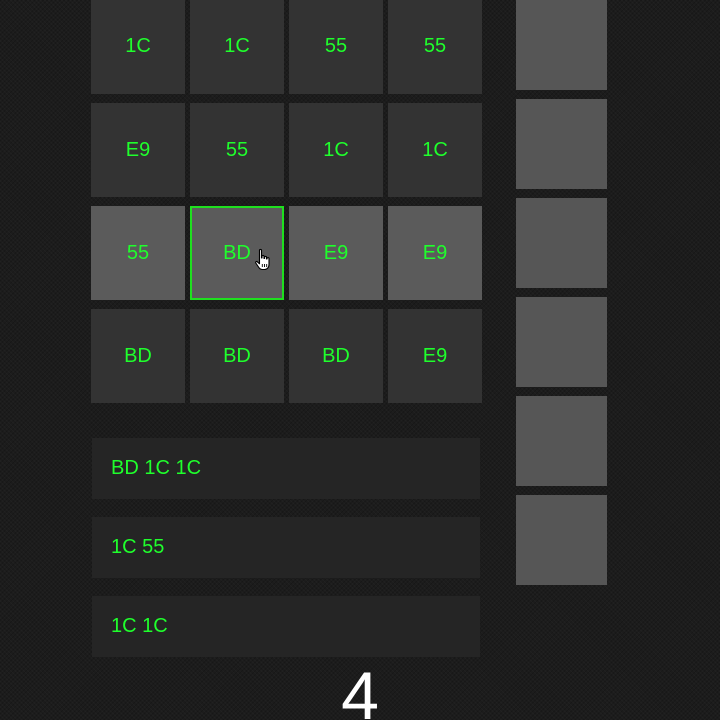 The width and height of the screenshot is (720, 720). I want to click on sequence-item: 1C 1C, so click(286, 626).